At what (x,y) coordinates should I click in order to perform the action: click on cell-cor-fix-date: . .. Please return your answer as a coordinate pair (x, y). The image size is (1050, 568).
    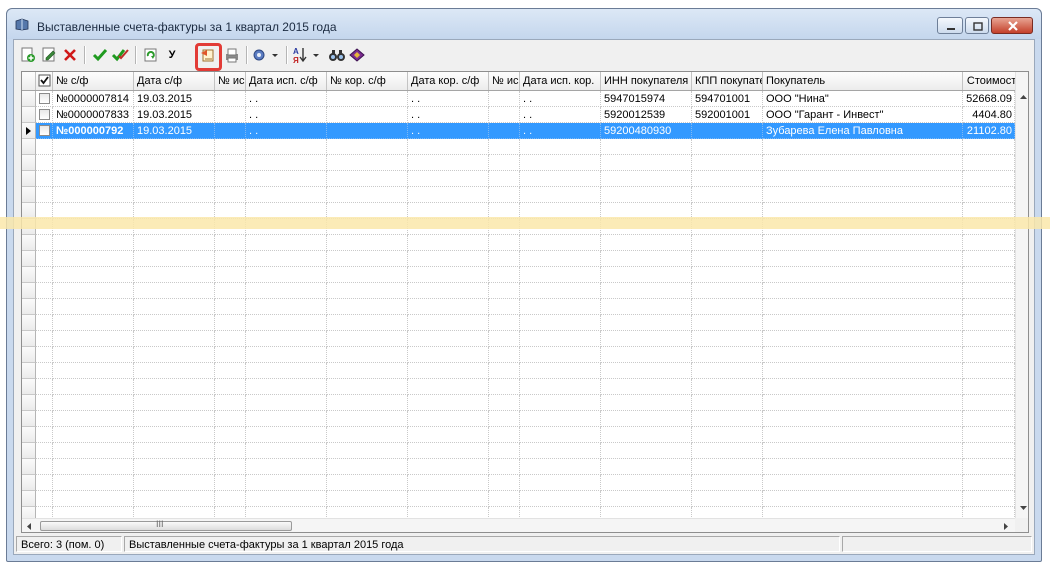
    Looking at the image, I should click on (560, 115).